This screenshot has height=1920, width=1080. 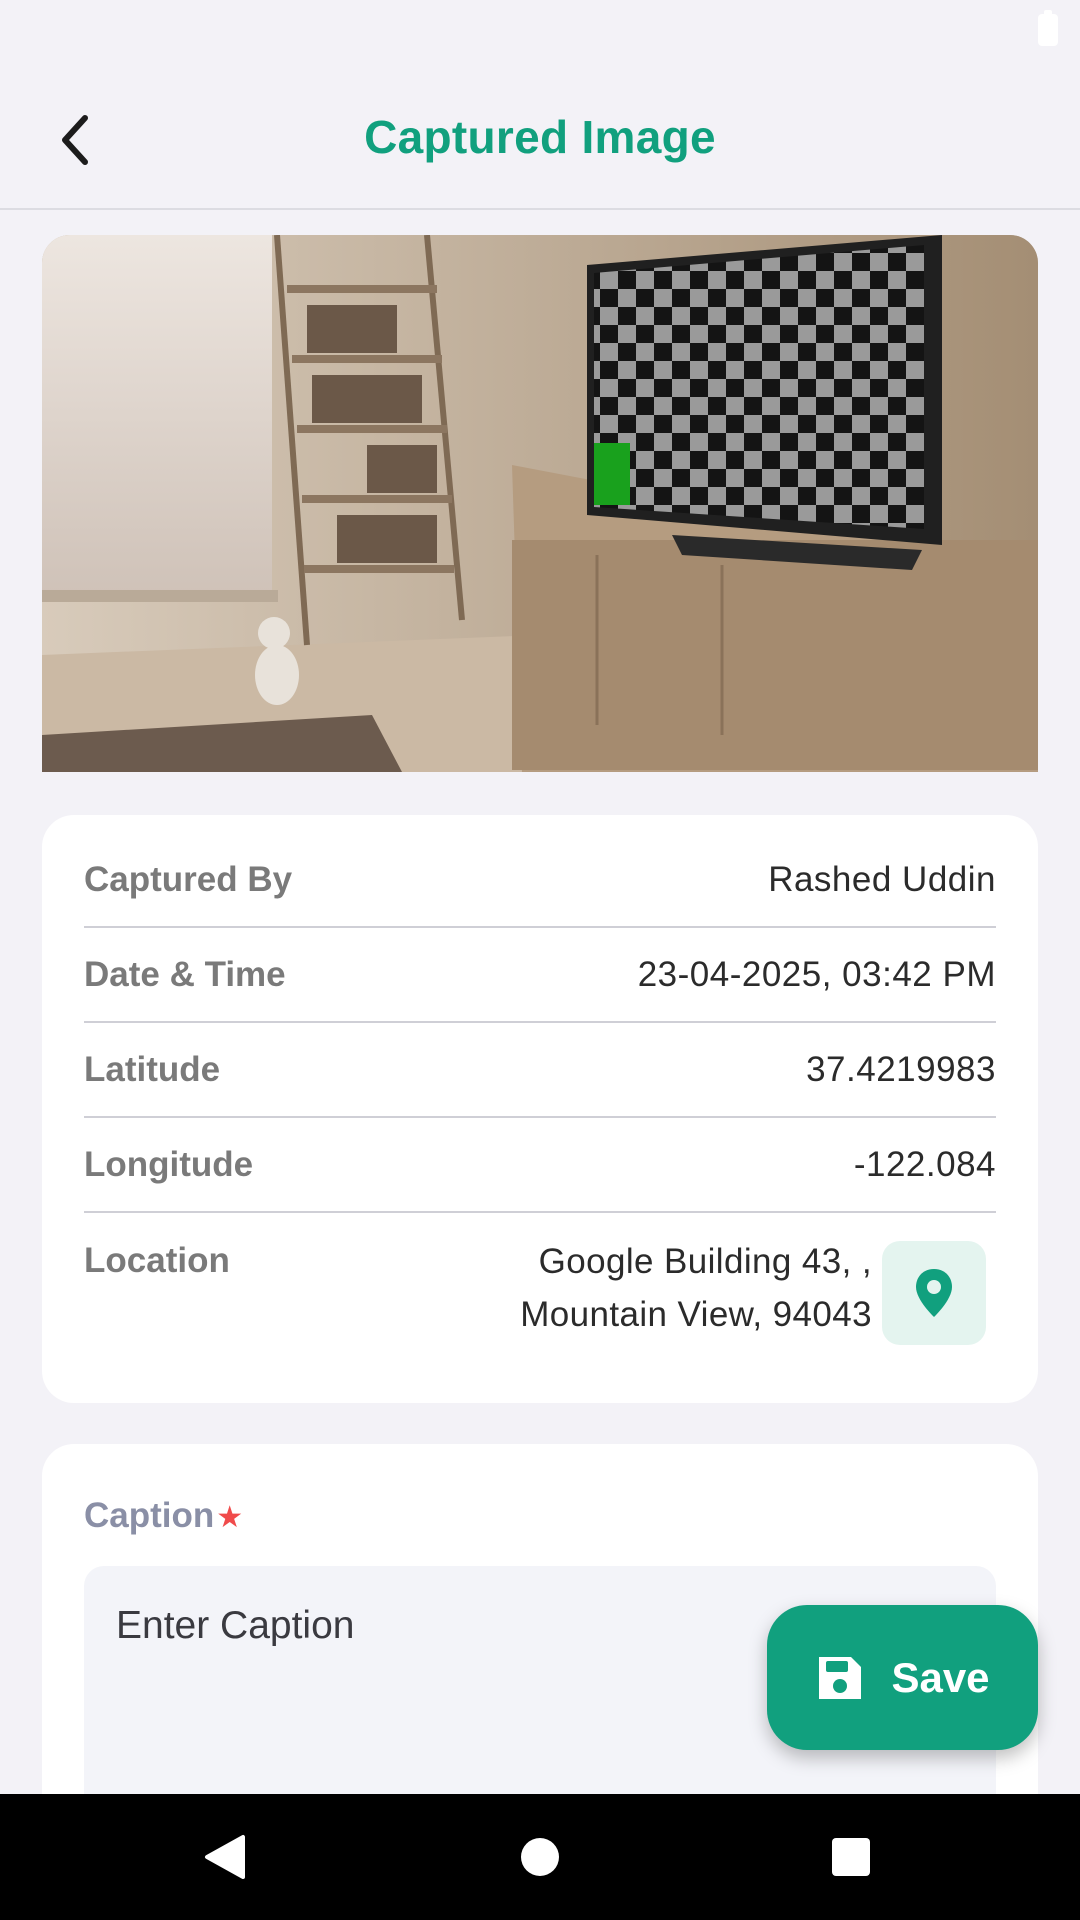 I want to click on caption-label-text: Caption, so click(x=149, y=1515).